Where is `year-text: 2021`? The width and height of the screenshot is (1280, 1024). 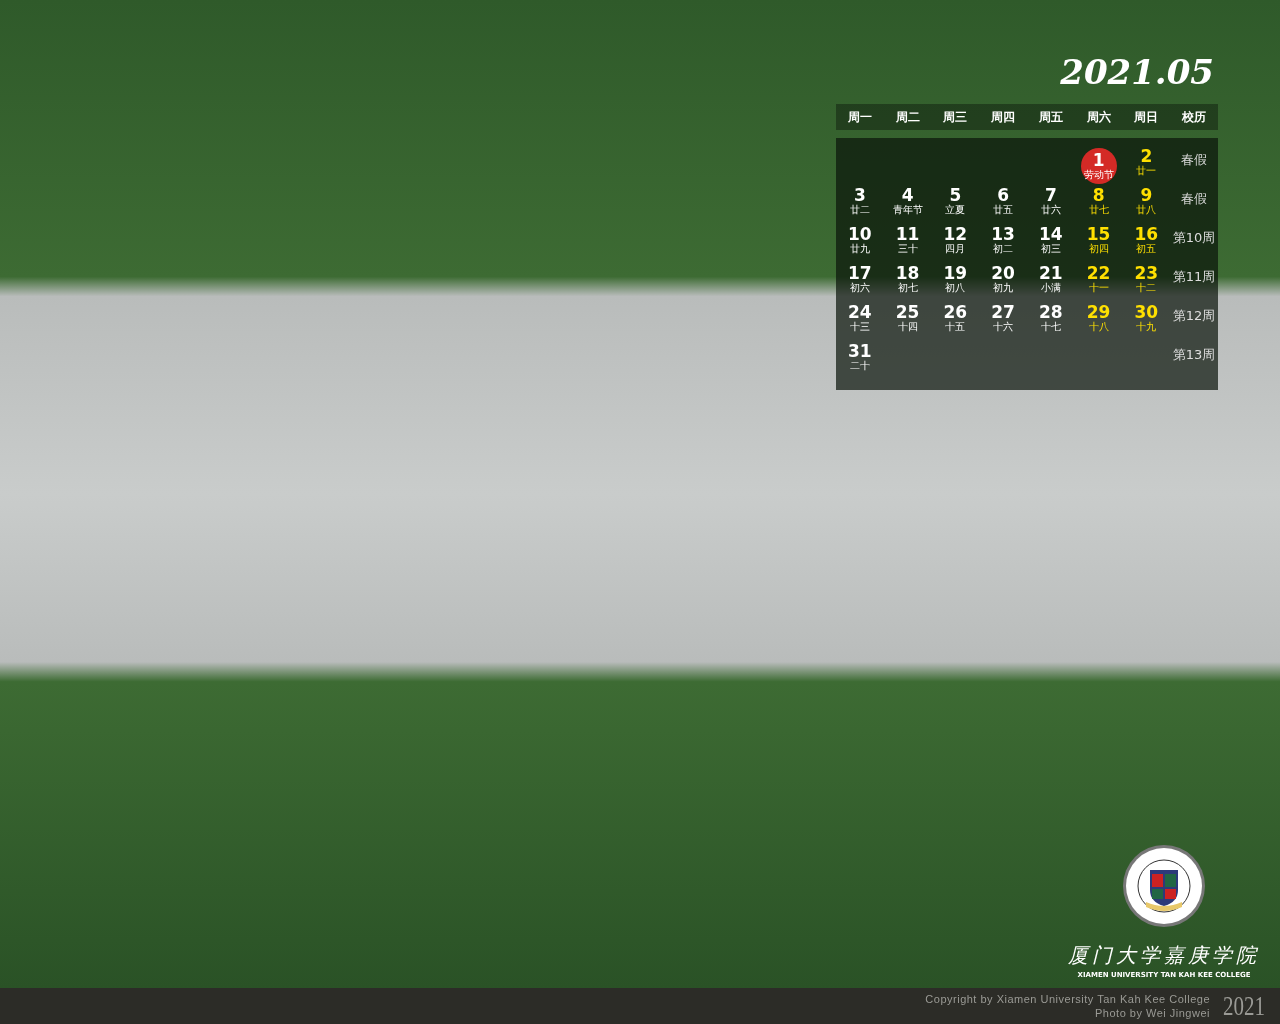 year-text: 2021 is located at coordinates (1244, 1006).